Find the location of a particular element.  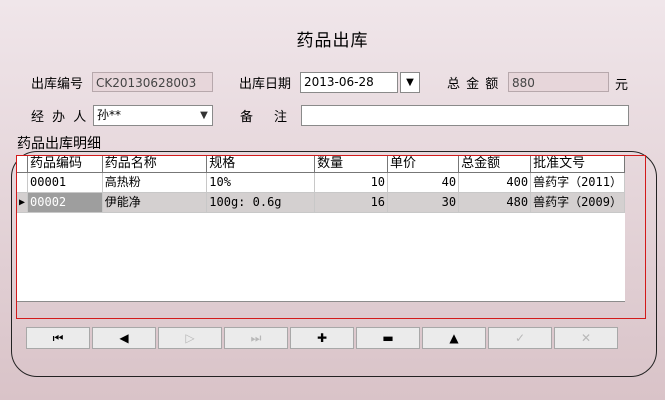

prior-icon: ◀ is located at coordinates (124, 338).